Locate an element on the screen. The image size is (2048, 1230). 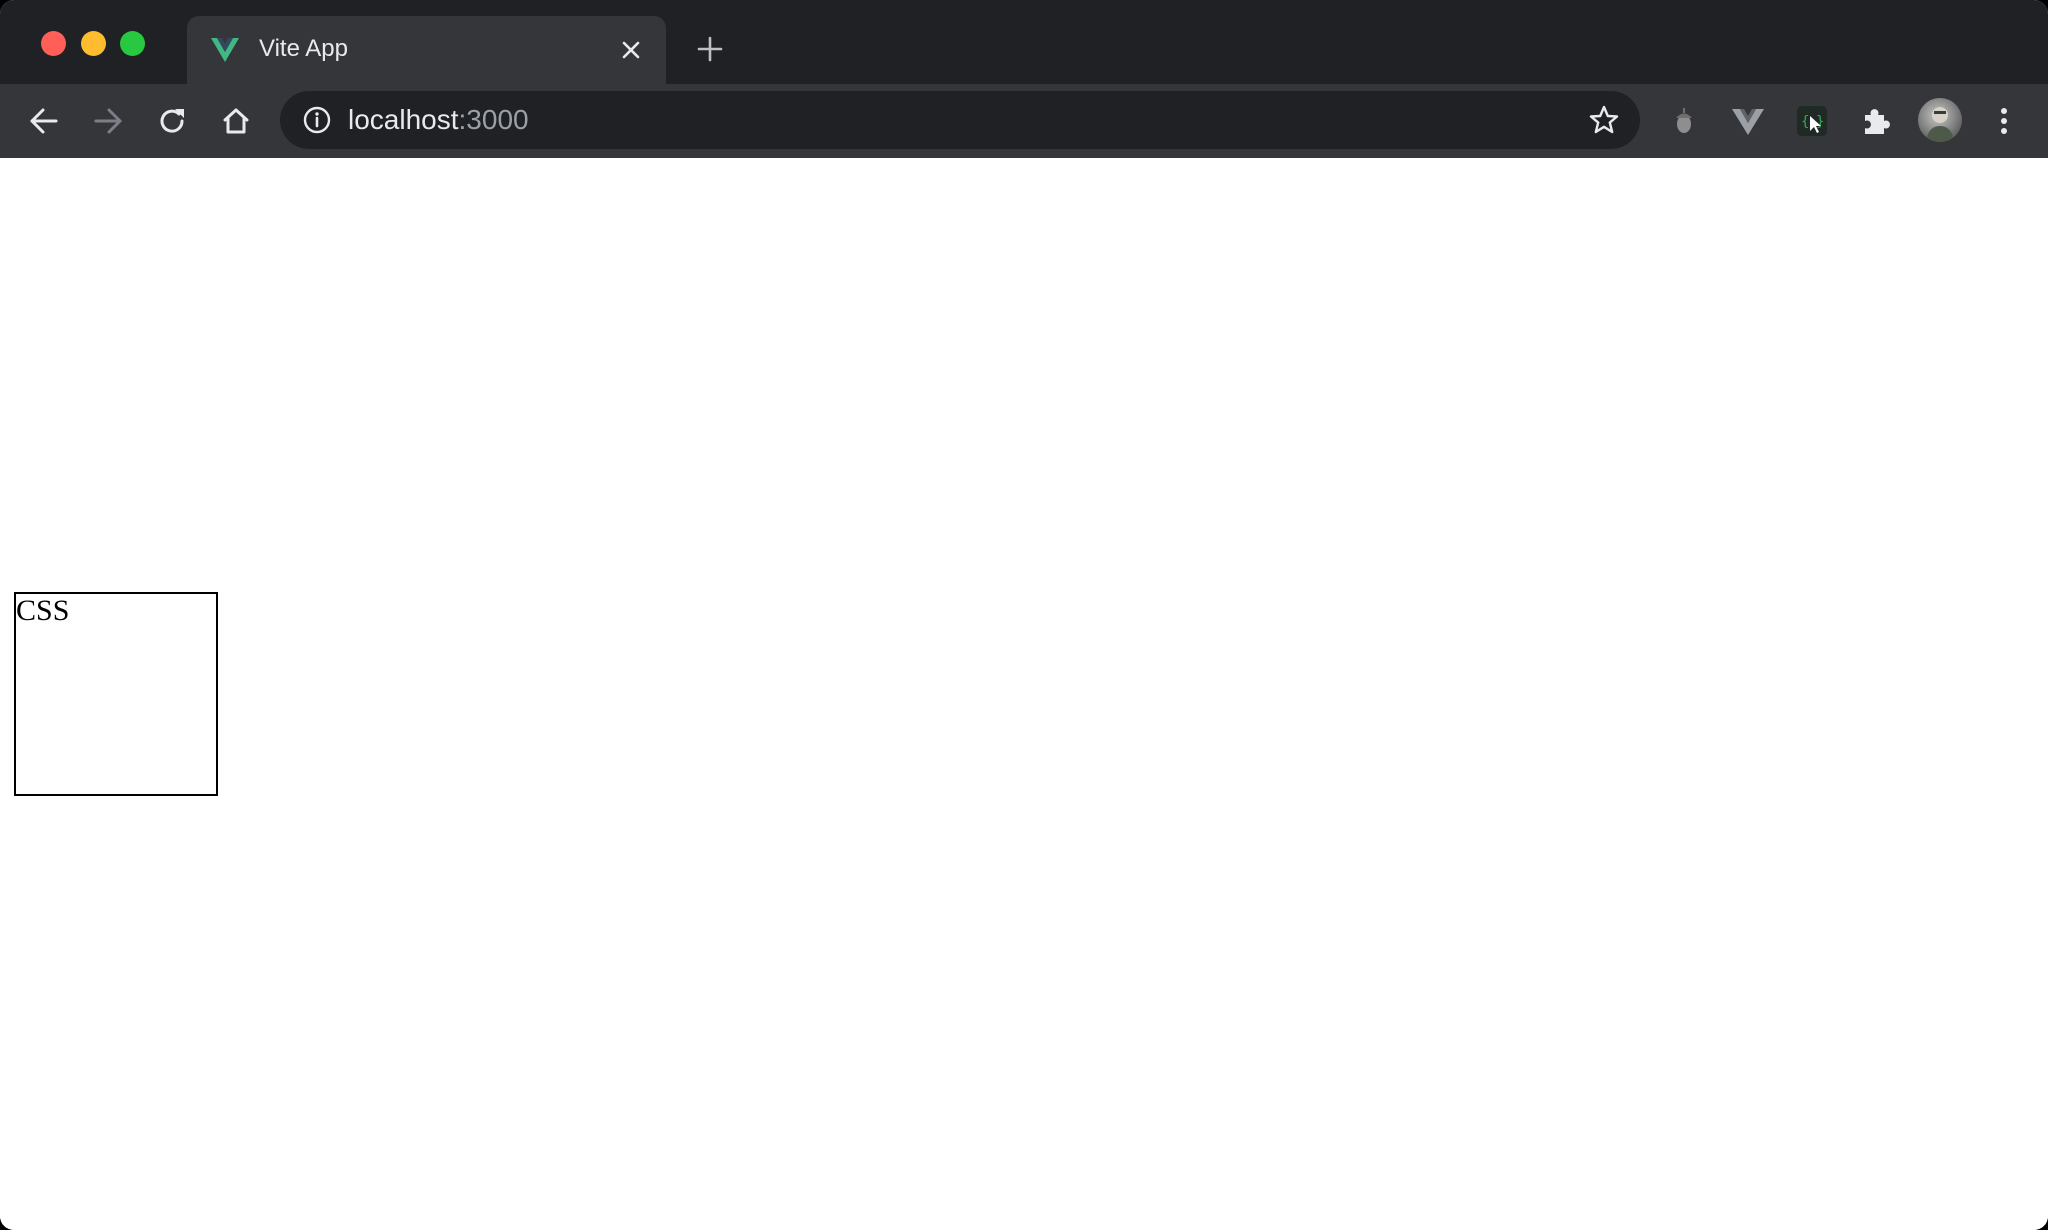
bookmark-star-icon is located at coordinates (1604, 120).